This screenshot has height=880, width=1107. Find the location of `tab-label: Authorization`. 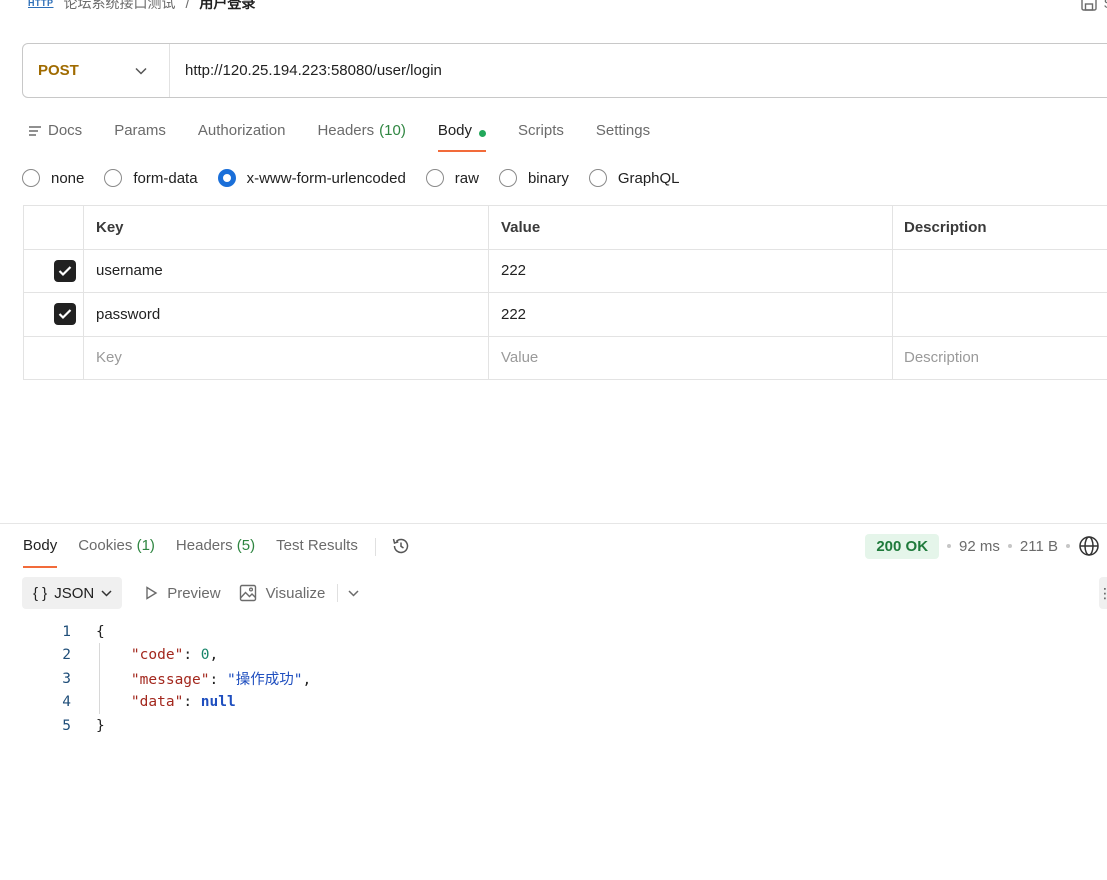

tab-label: Authorization is located at coordinates (241, 130).